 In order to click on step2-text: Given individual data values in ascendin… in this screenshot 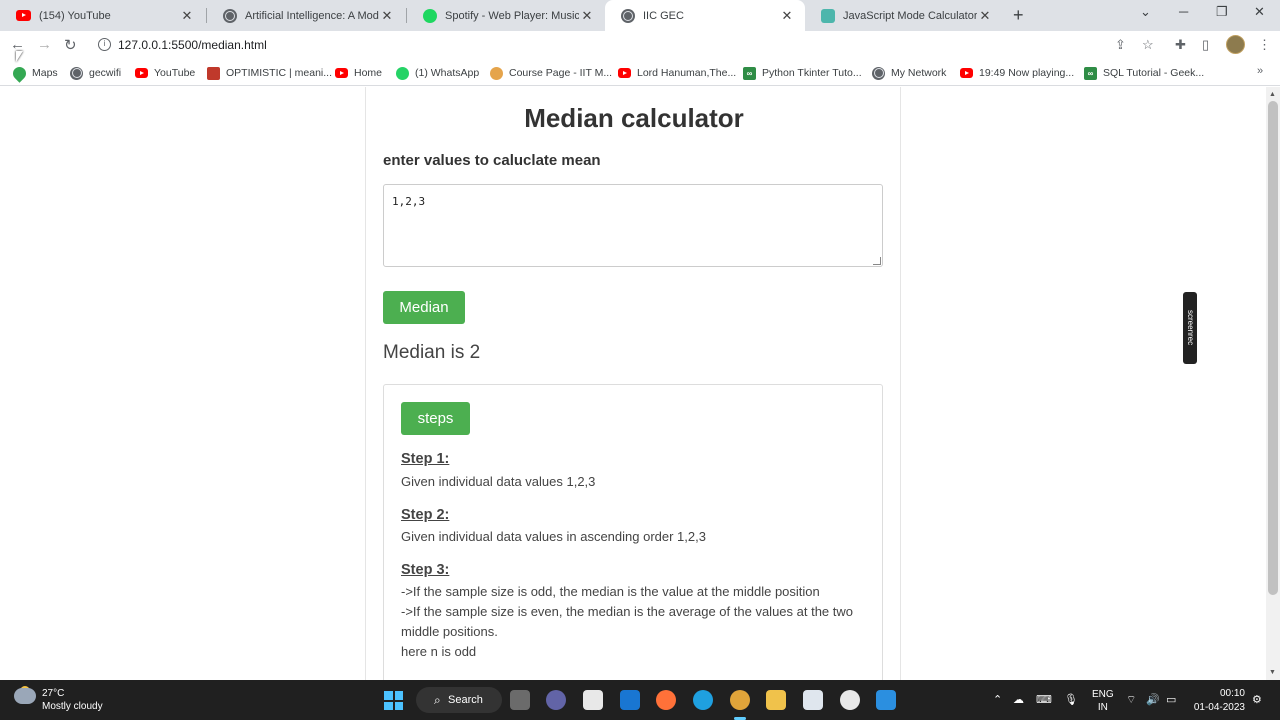, I will do `click(553, 536)`.